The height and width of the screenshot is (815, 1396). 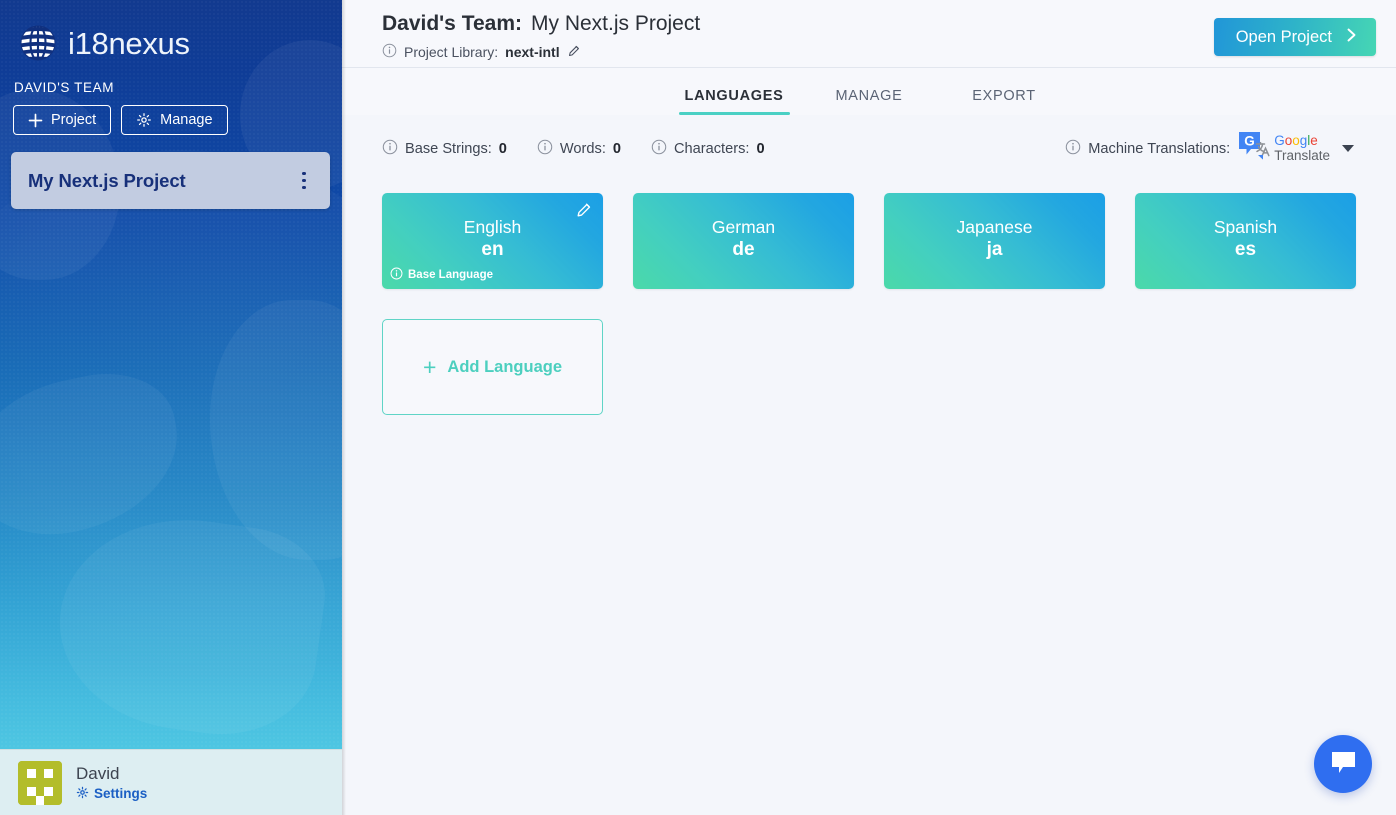 What do you see at coordinates (743, 249) in the screenshot?
I see `language-code: de` at bounding box center [743, 249].